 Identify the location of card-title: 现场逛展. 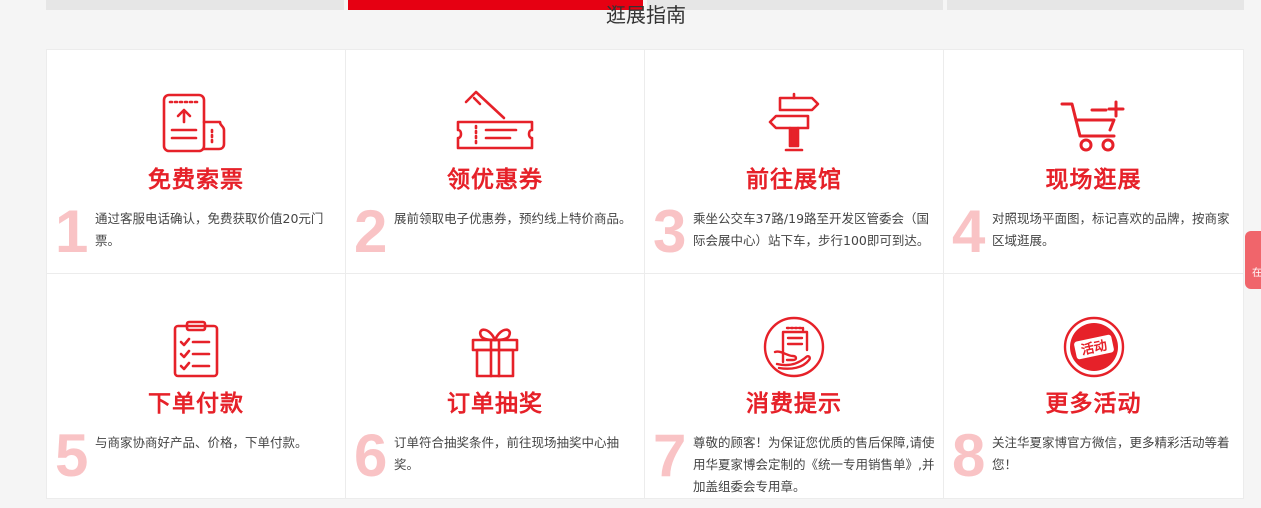
(1093, 180).